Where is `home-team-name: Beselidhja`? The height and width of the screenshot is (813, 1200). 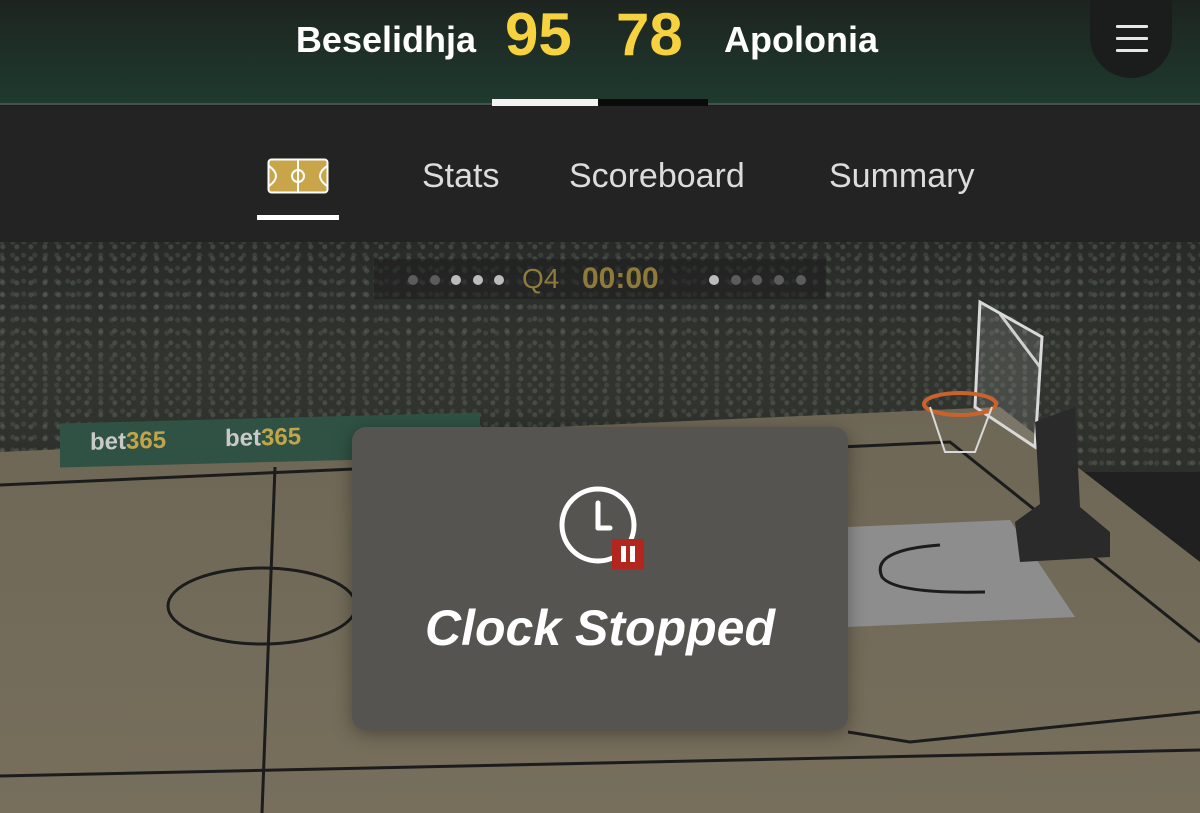
home-team-name: Beselidhja is located at coordinates (385, 39).